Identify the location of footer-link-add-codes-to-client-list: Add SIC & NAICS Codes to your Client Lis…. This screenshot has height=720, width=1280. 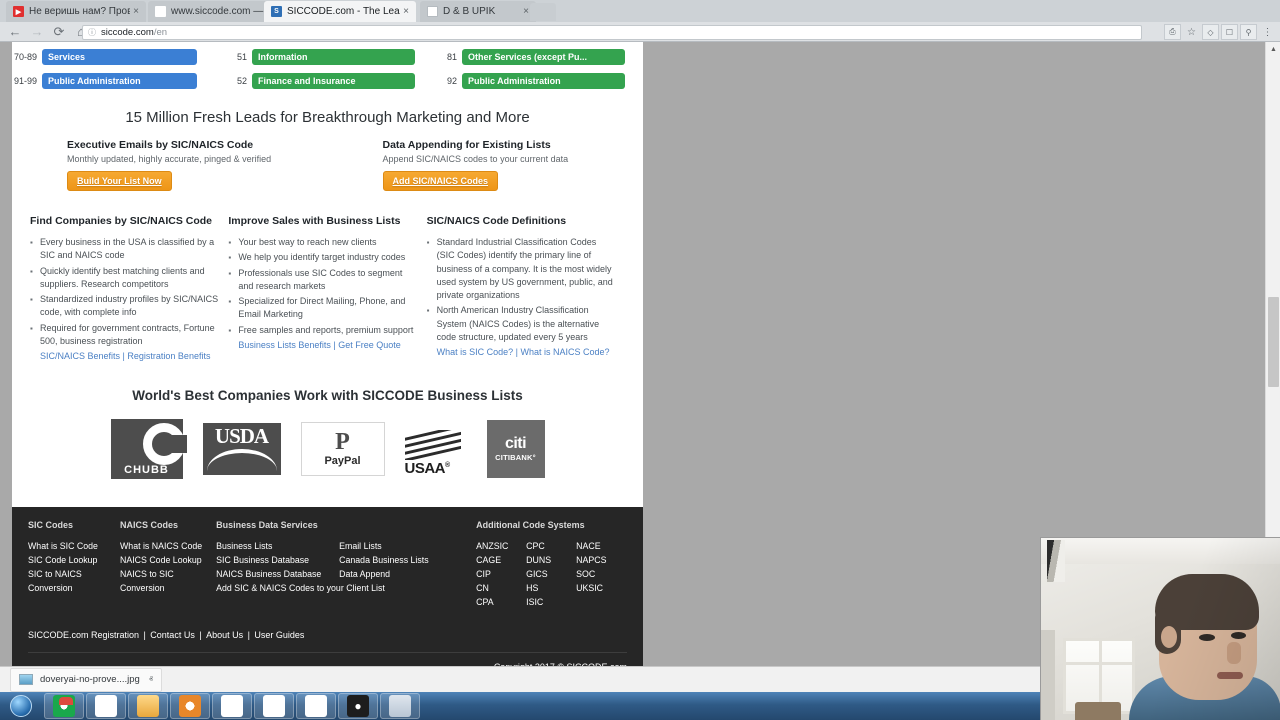
(339, 588).